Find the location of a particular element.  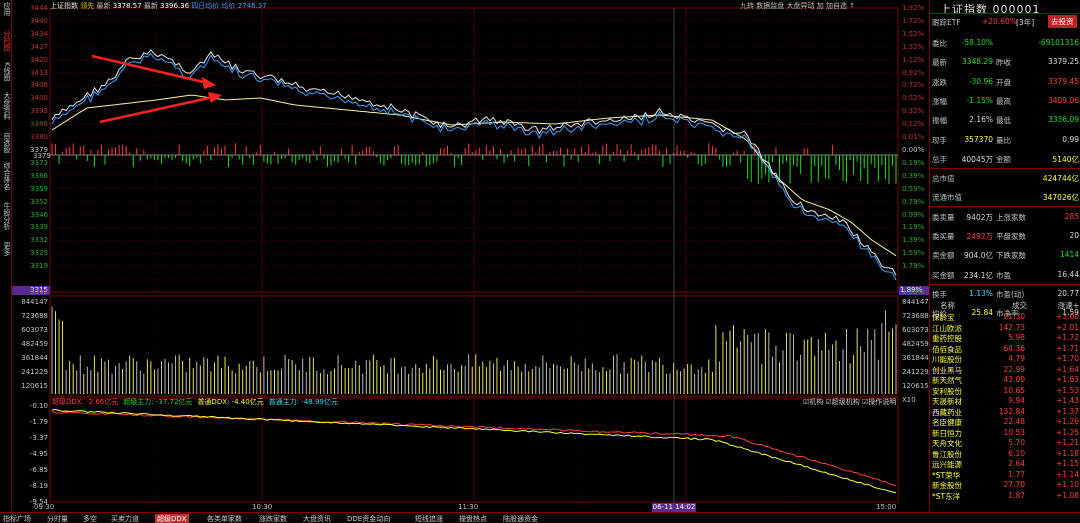

list-item: 佰佰食品 64.36 +1.71 is located at coordinates (1005, 349).